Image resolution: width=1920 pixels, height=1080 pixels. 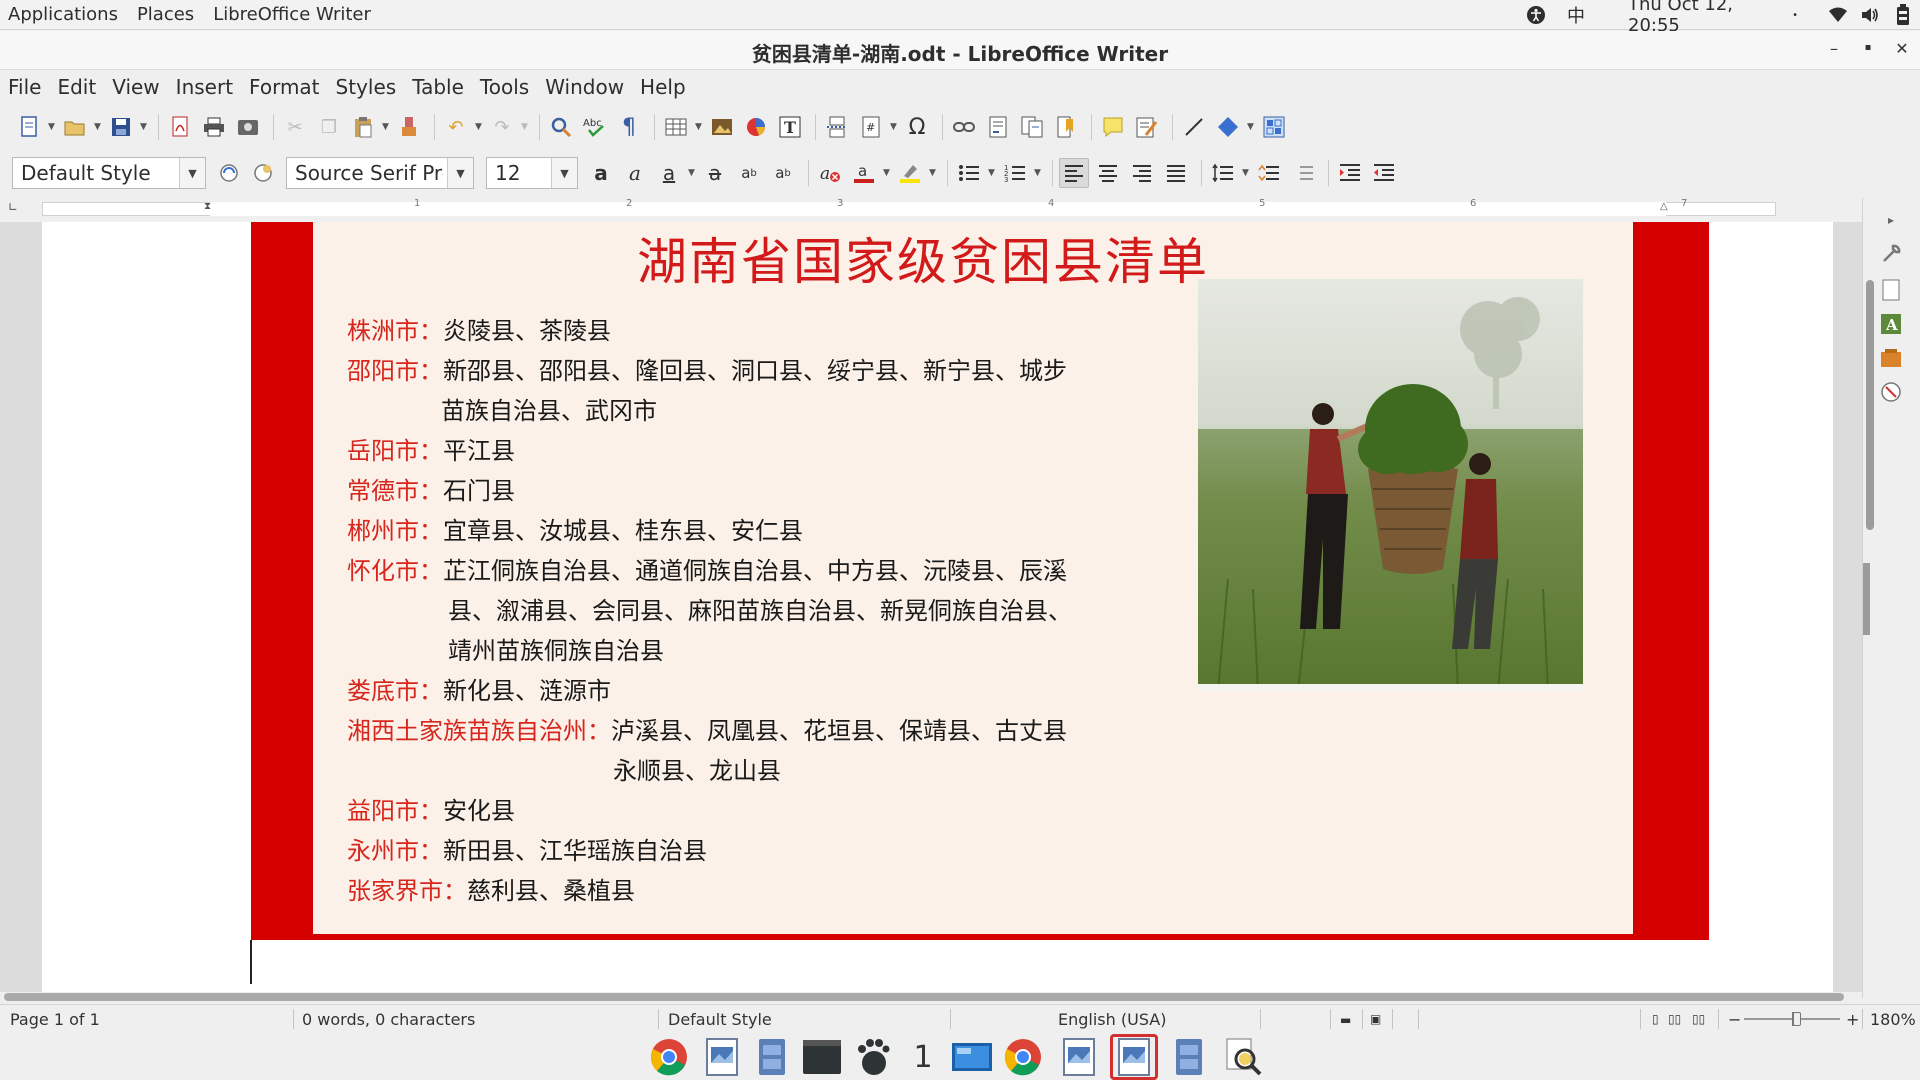 What do you see at coordinates (871, 127) in the screenshot?
I see `insert-field-icon: #` at bounding box center [871, 127].